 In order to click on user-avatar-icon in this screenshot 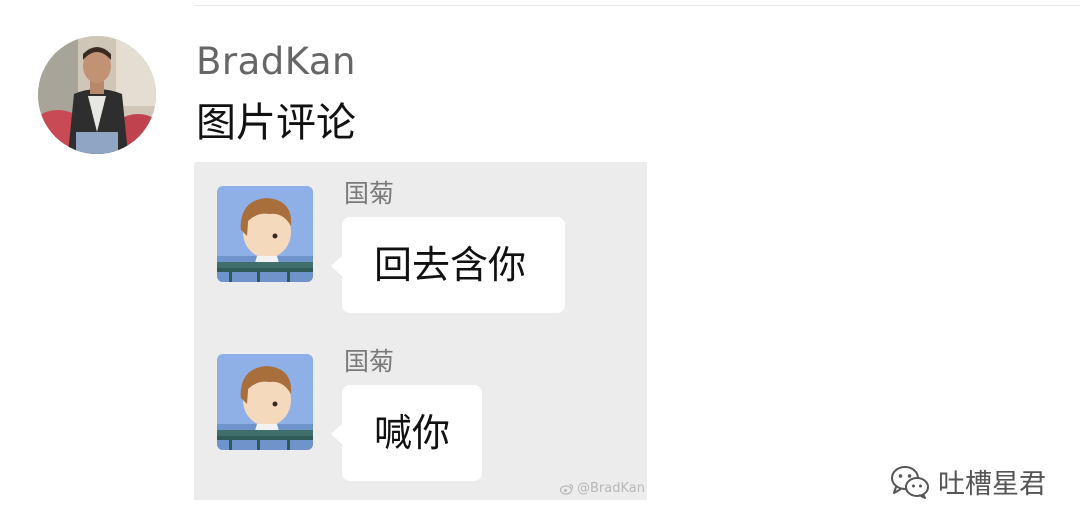, I will do `click(97, 95)`.